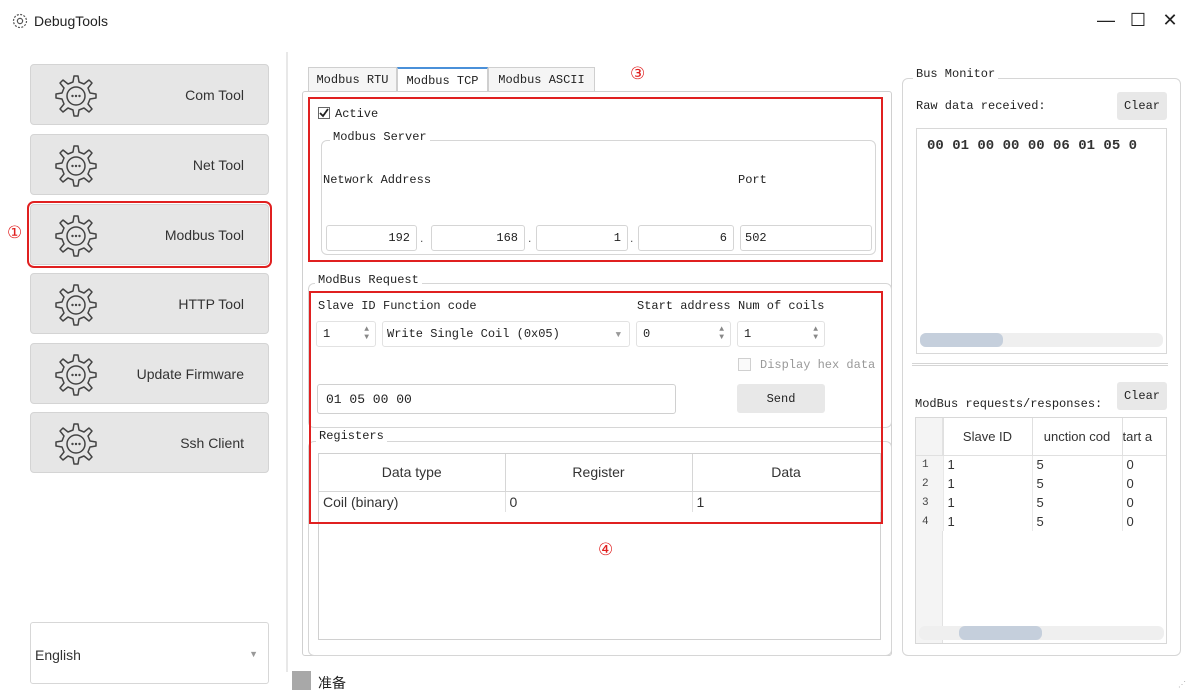 The height and width of the screenshot is (691, 1190). What do you see at coordinates (1077, 437) in the screenshot?
I see `column-header-function-code: unction cod` at bounding box center [1077, 437].